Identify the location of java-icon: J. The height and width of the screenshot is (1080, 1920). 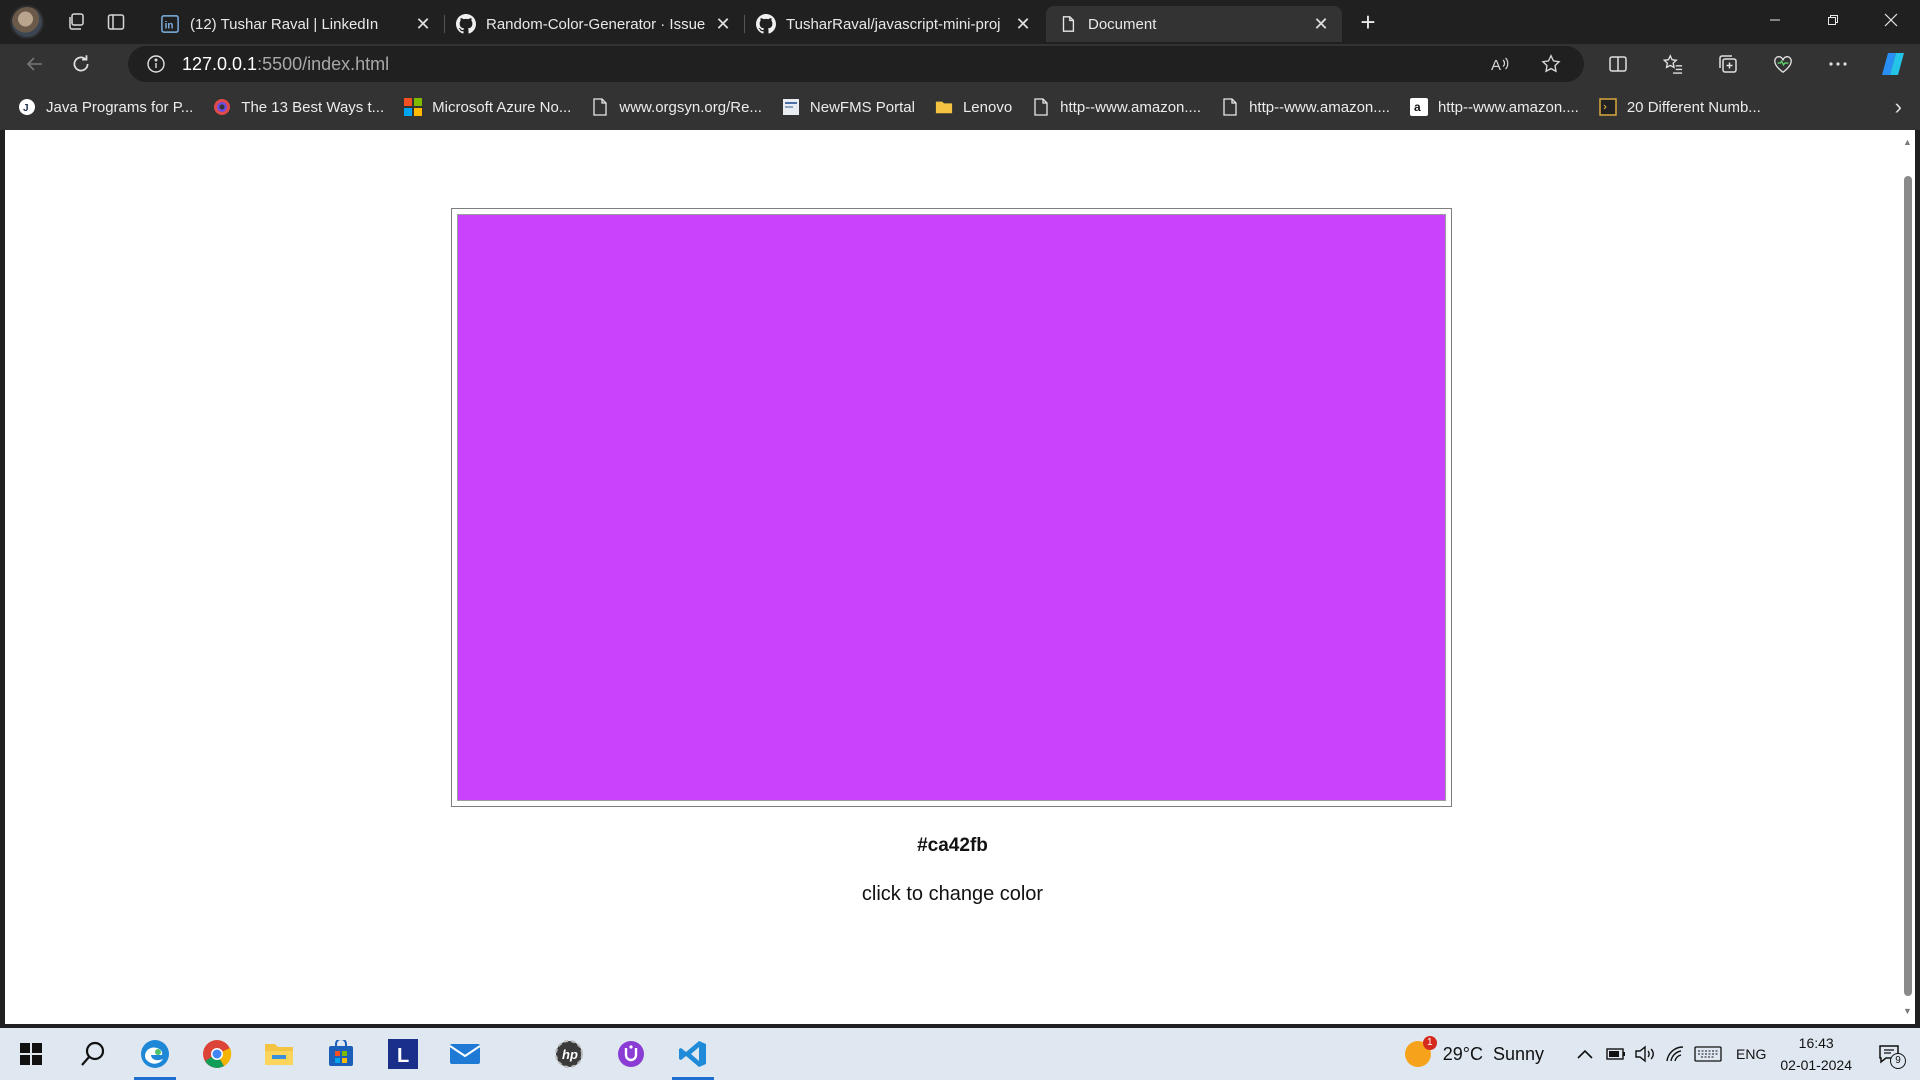
(27, 107).